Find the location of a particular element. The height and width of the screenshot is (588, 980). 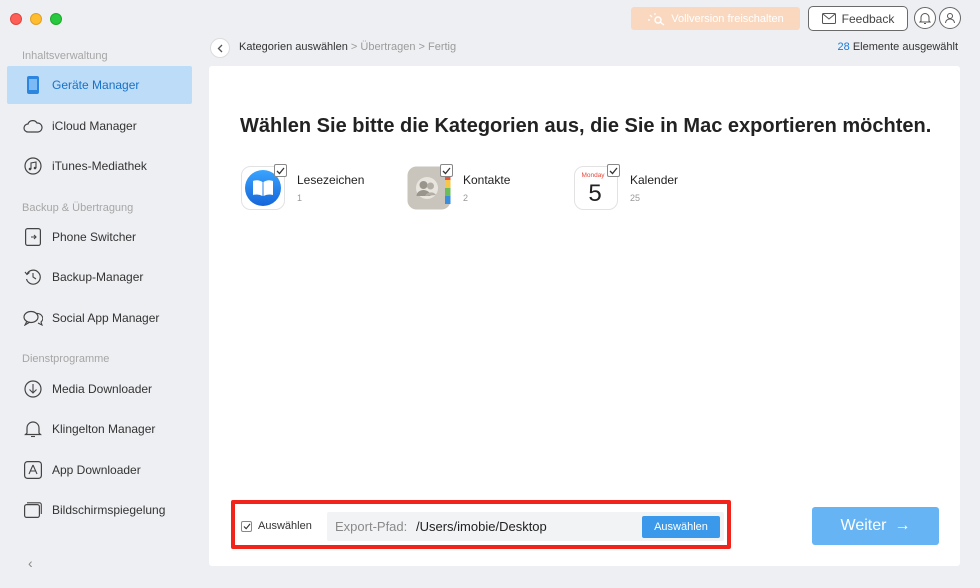

sidebar-item-ringtone-manager: Klingelton Manager is located at coordinates (99, 429).